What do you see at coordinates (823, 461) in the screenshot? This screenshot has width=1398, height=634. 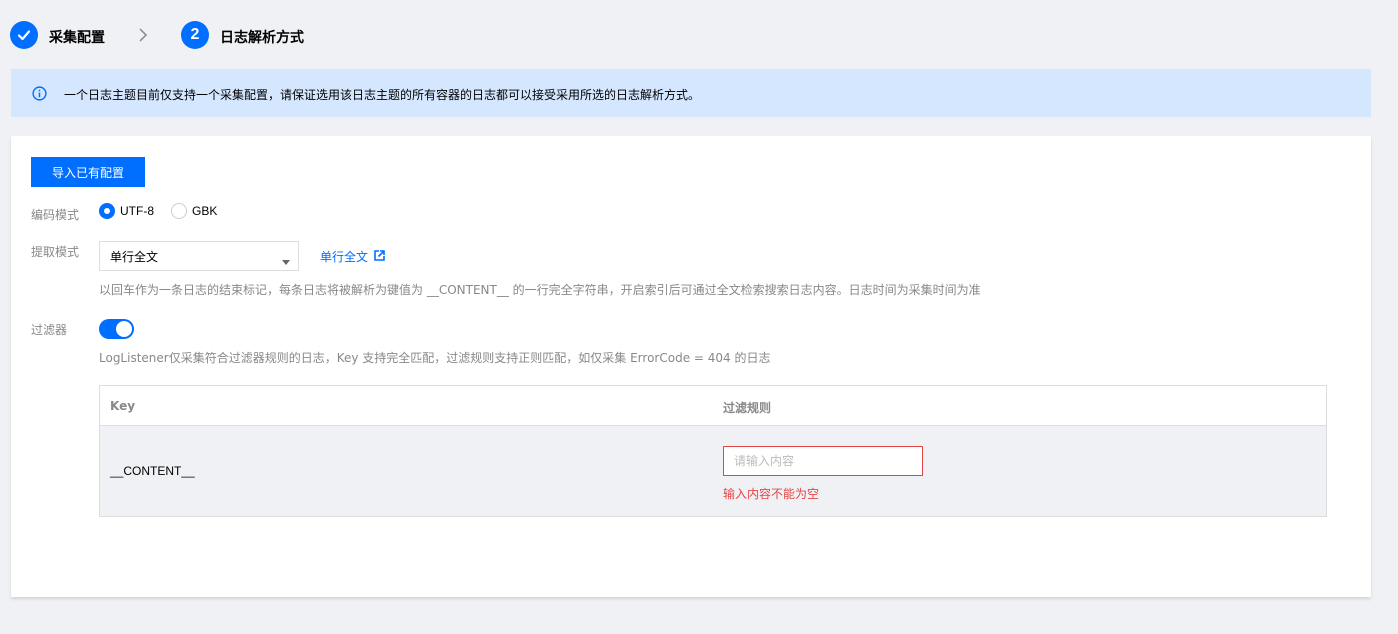 I see `filter-rule-input` at bounding box center [823, 461].